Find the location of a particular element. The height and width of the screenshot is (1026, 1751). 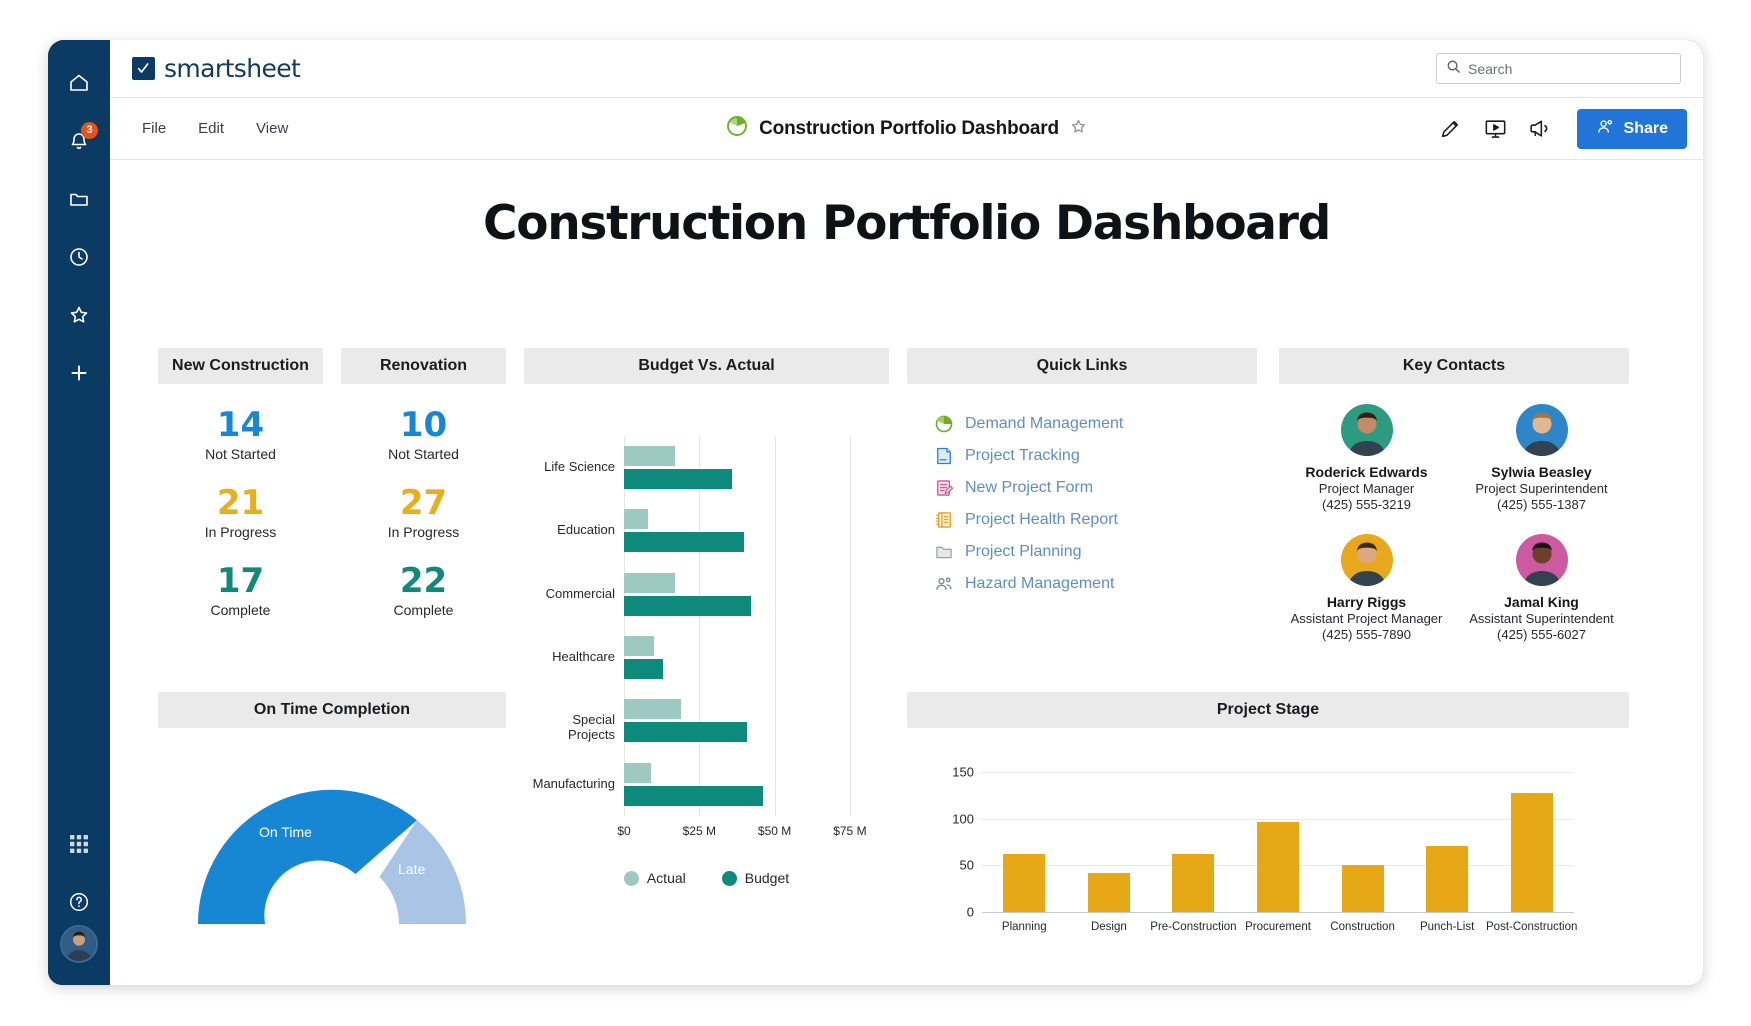

metric-complete: 17 Complete is located at coordinates (240, 590).